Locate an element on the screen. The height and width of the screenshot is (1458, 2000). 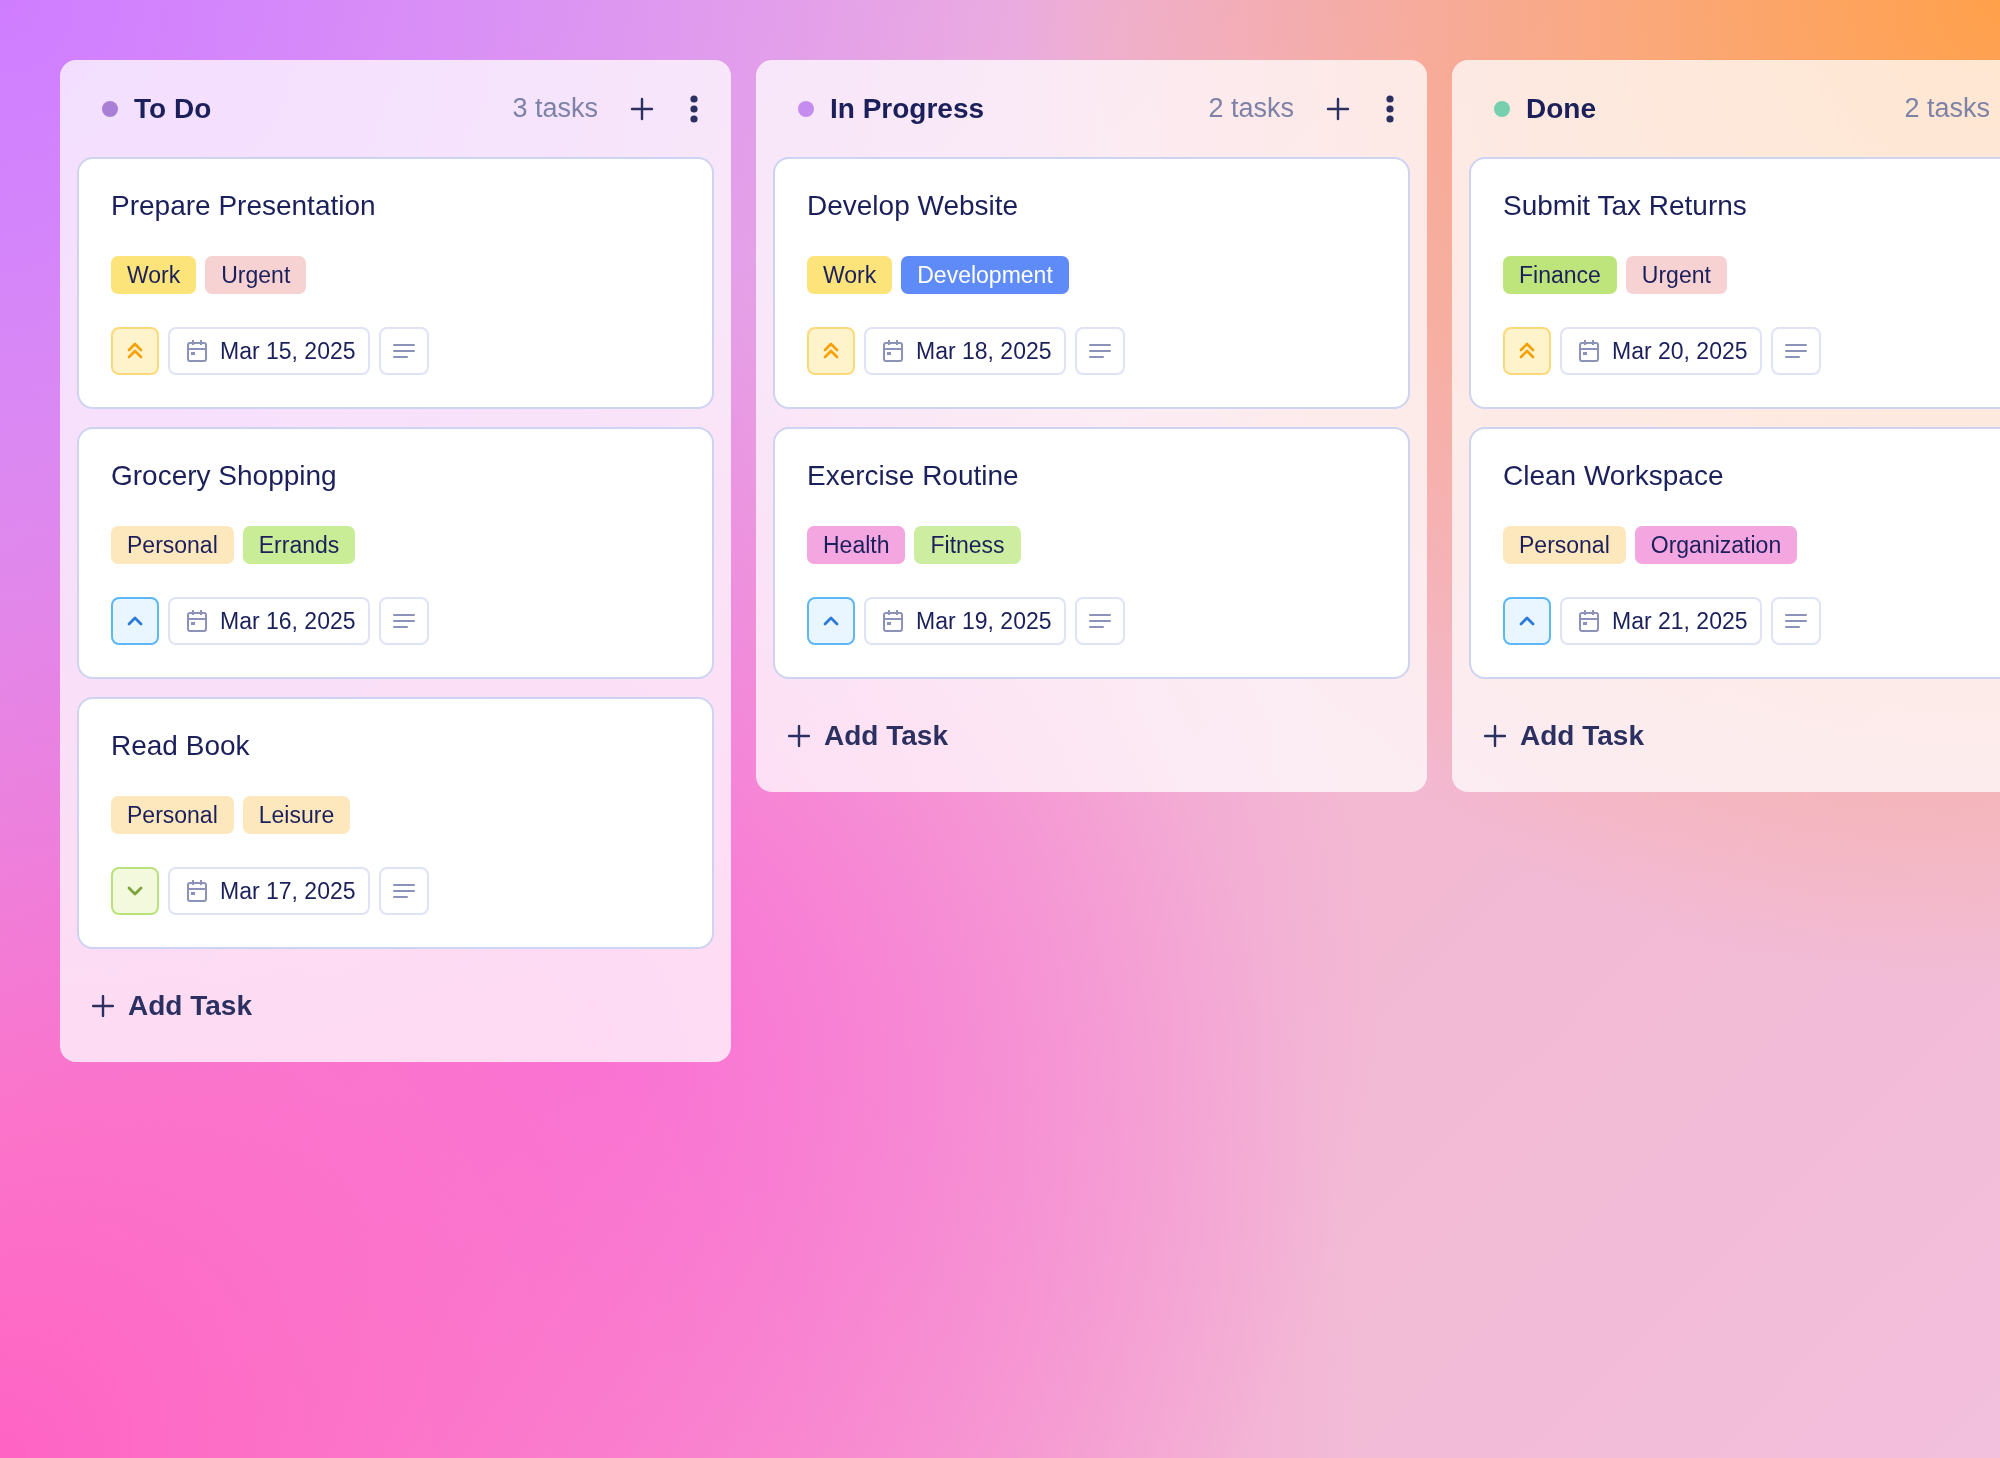
task-card: Prepare Presentation Work Urgent Mar 15, 2025 is located at coordinates (395, 283).